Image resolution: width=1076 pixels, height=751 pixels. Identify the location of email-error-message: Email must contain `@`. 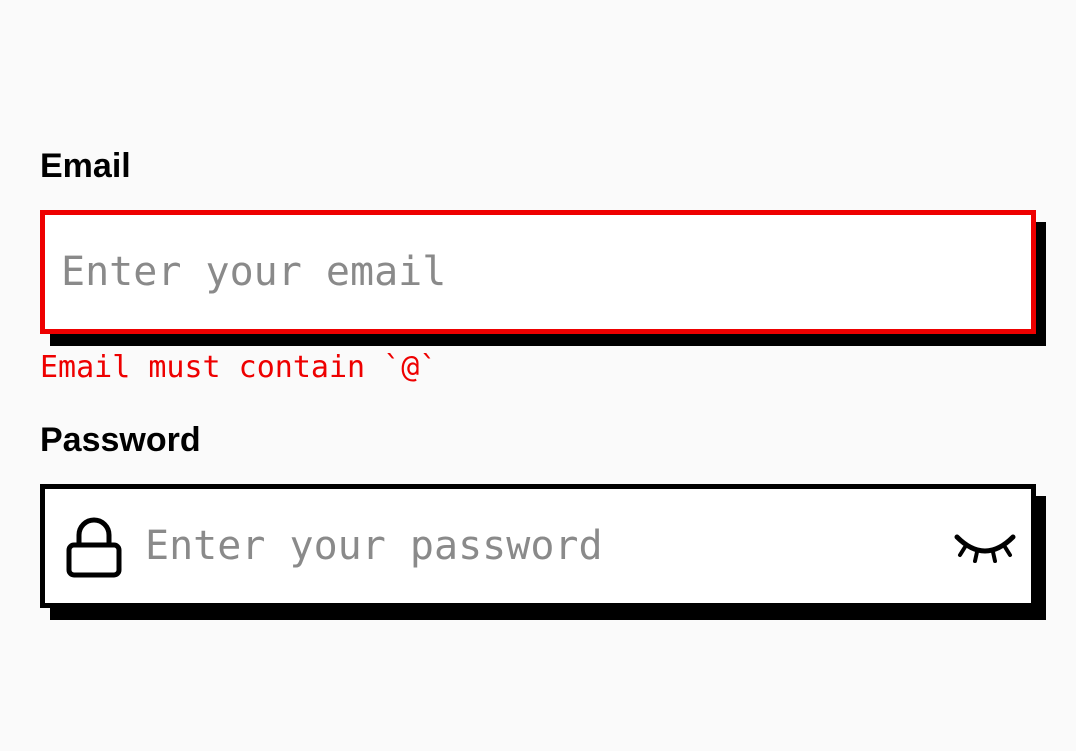
(239, 367).